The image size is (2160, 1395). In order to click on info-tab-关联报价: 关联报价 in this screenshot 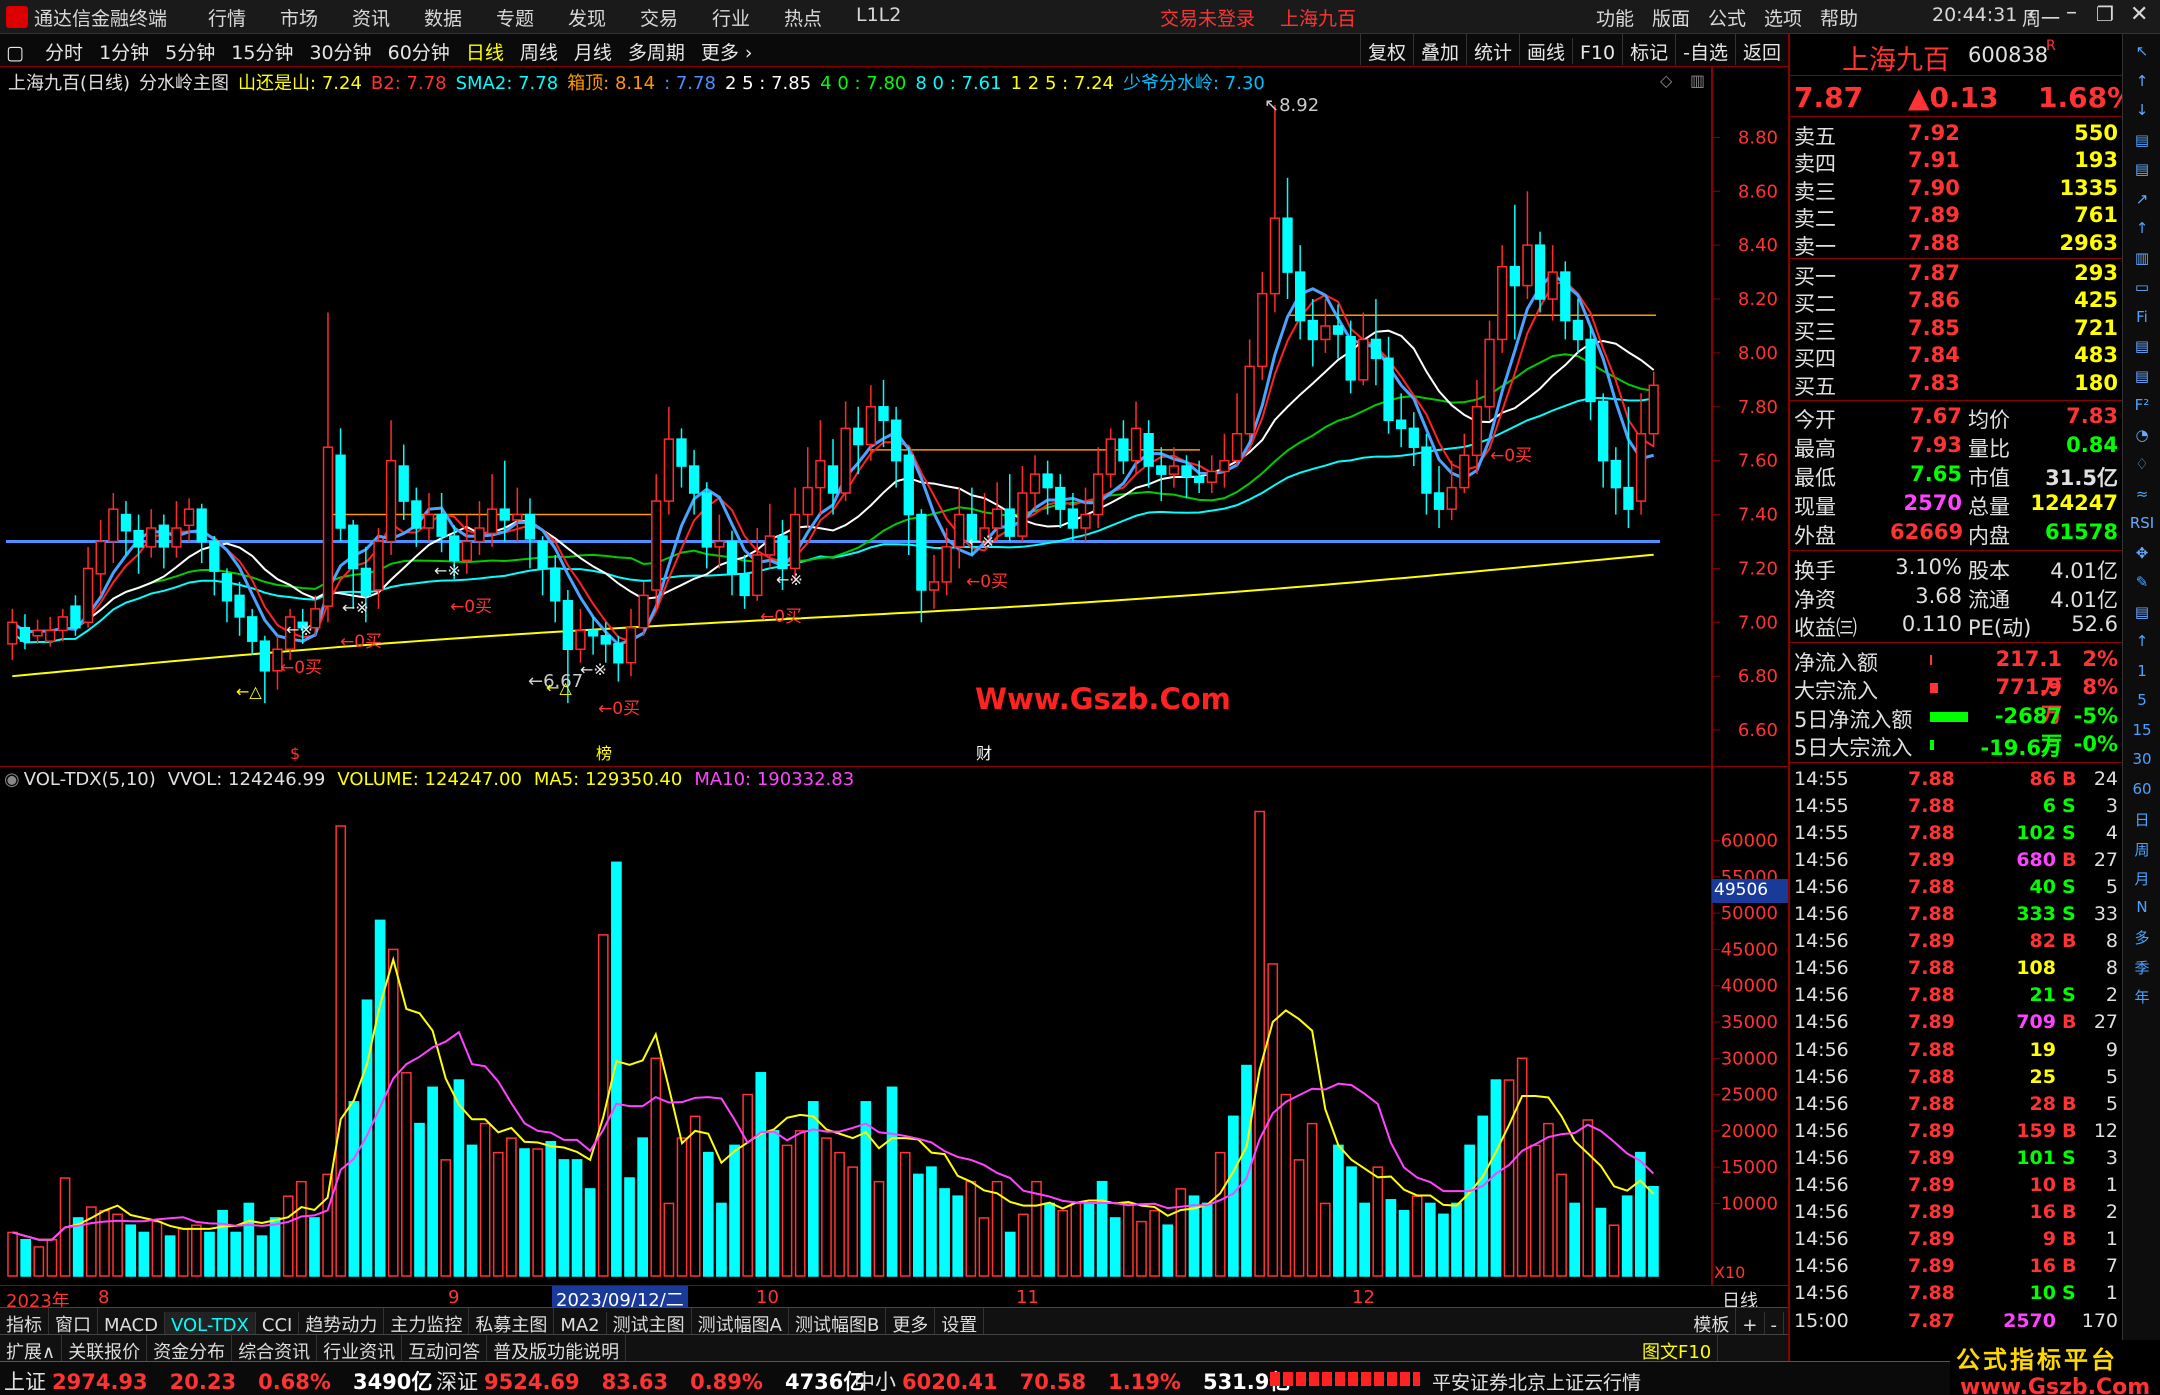, I will do `click(105, 1349)`.